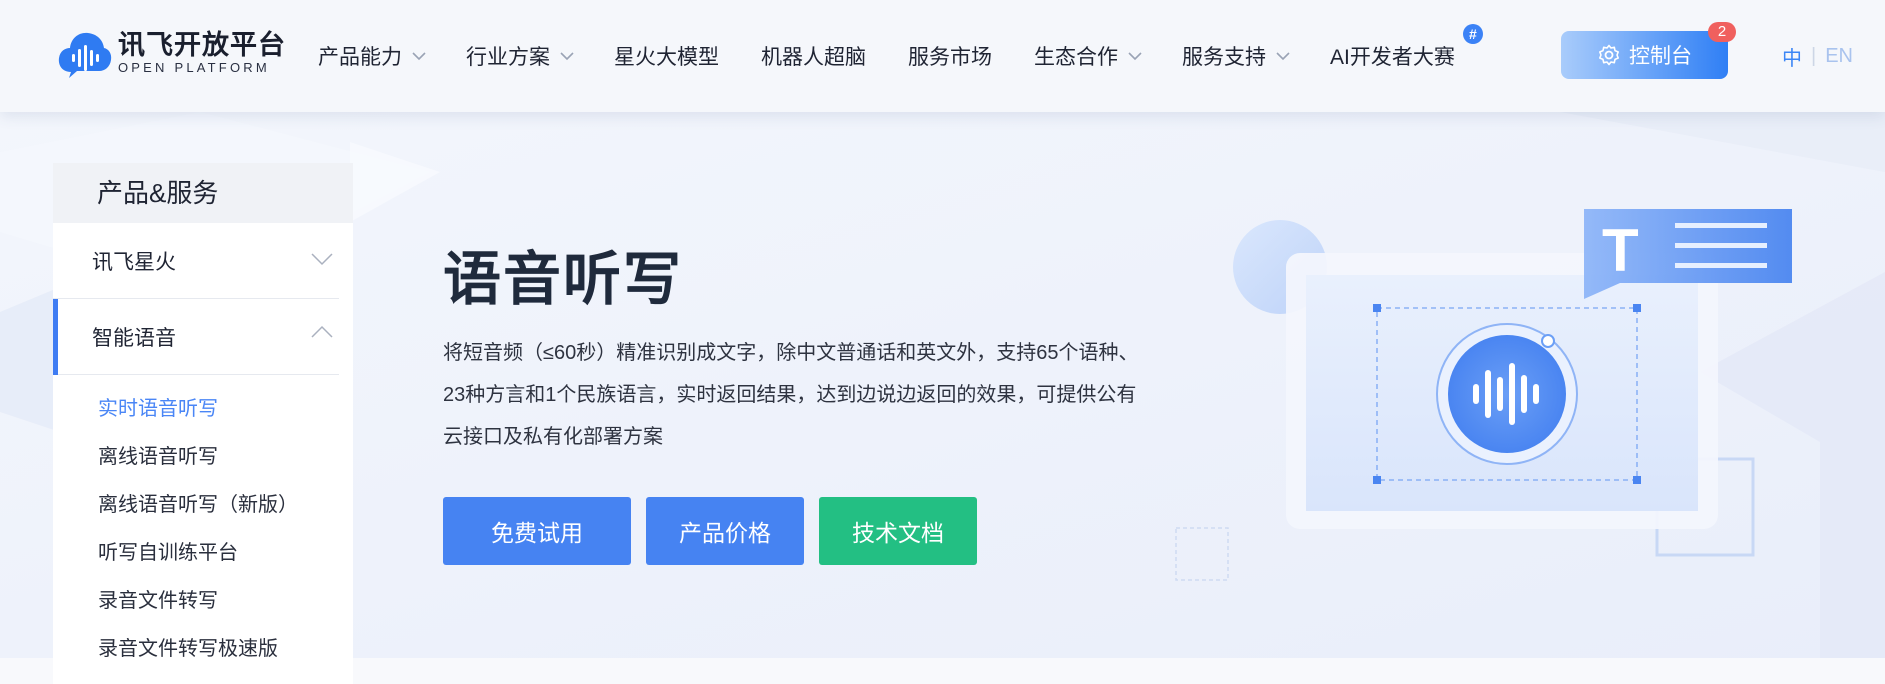 The width and height of the screenshot is (1885, 684). What do you see at coordinates (1722, 32) in the screenshot?
I see `notification-badge: 2` at bounding box center [1722, 32].